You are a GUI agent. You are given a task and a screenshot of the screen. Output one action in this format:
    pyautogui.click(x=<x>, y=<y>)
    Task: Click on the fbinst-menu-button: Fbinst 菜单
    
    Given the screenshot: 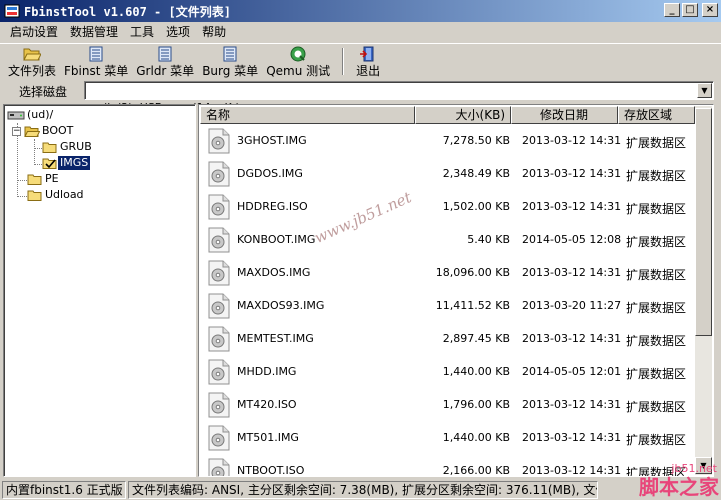 What is the action you would take?
    pyautogui.click(x=96, y=61)
    